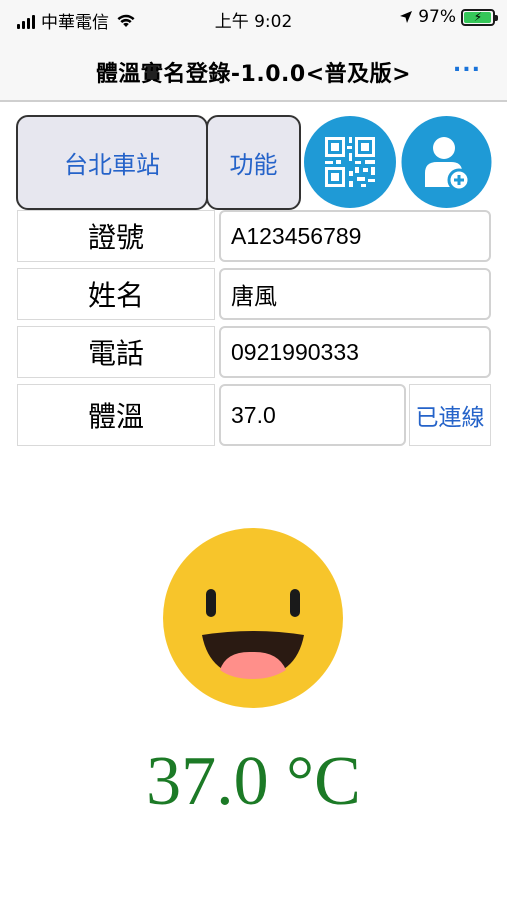  I want to click on status-bar: 中華電信 上午 9:02 97% ⚡, so click(253, 18).